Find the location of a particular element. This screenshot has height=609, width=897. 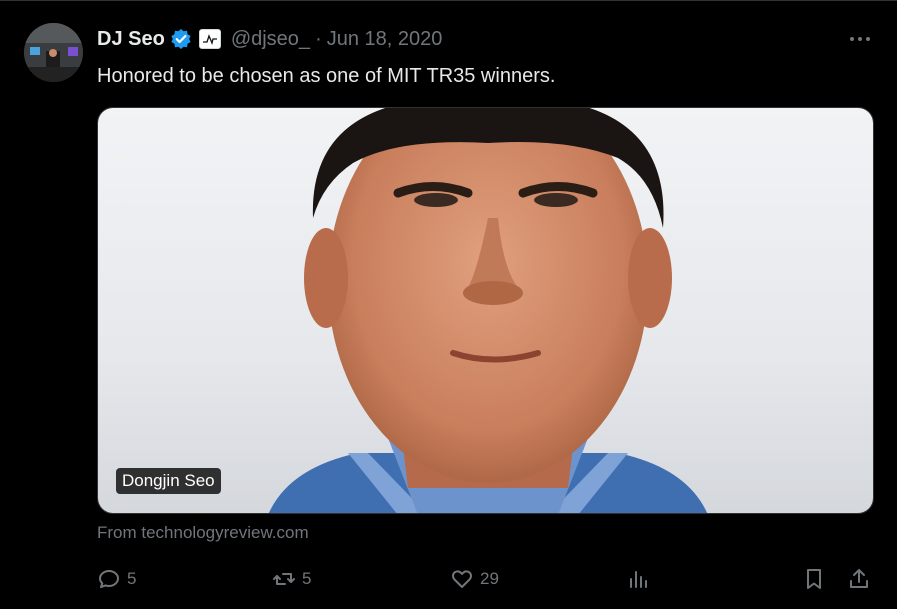

retweet-count: 5 is located at coordinates (307, 578).